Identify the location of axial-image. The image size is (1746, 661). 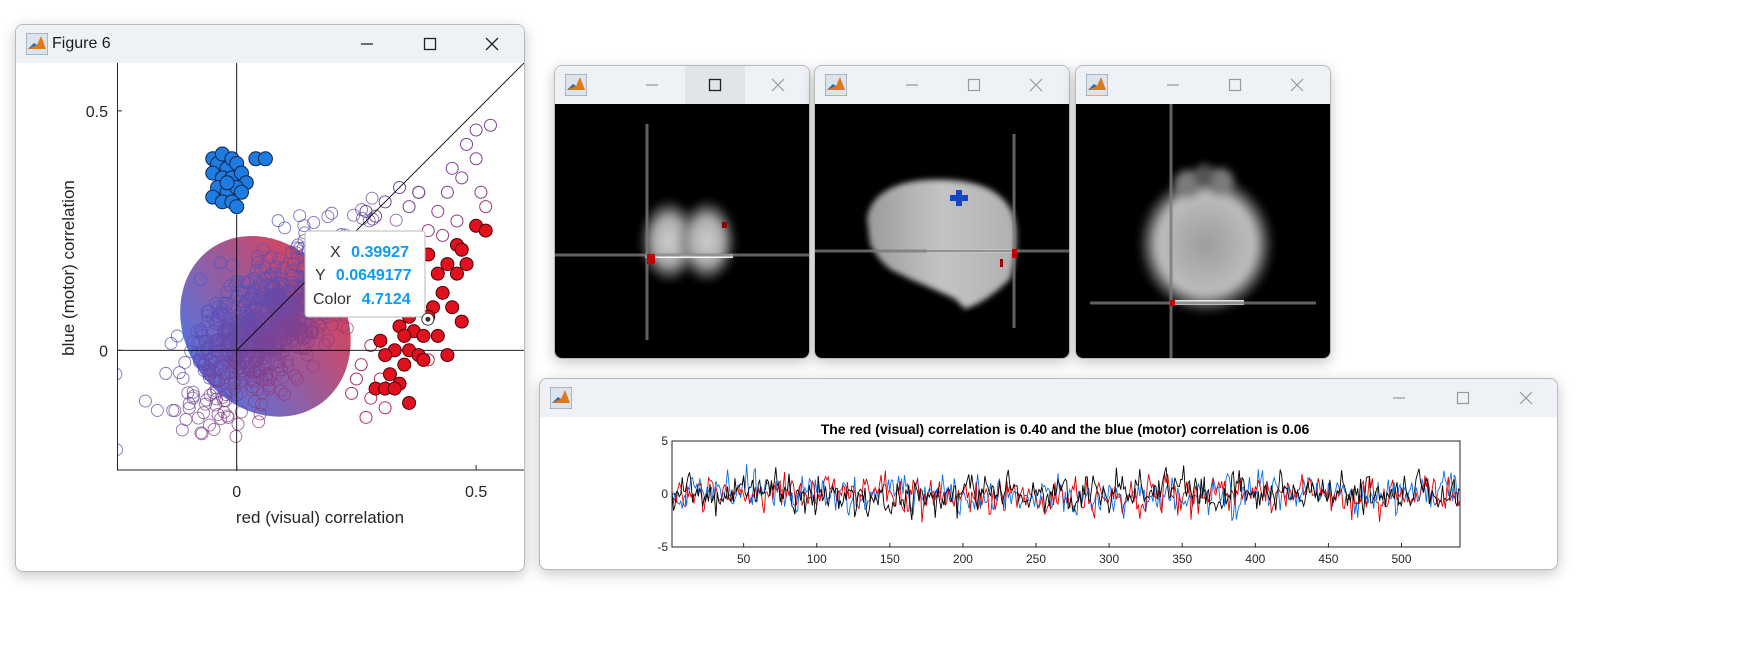
(1203, 231).